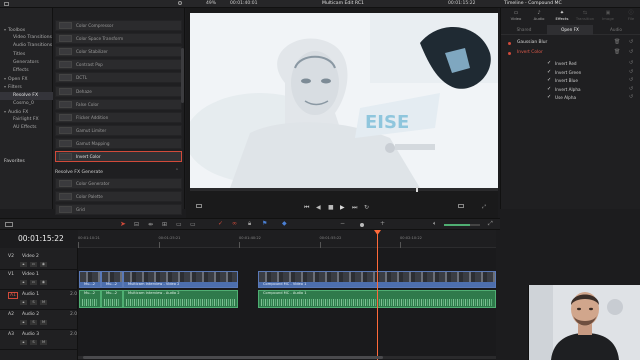  I want to click on inspector-subtab: Shared, so click(524, 30).